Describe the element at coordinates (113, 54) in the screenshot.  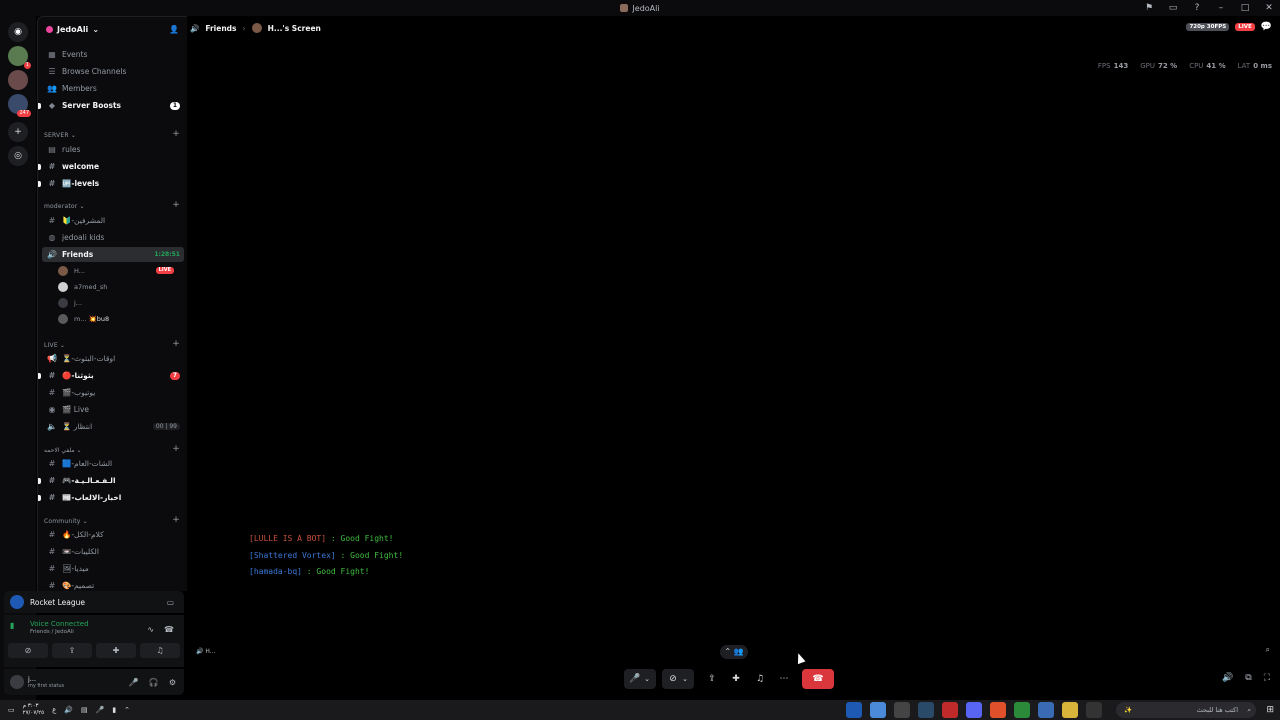
I see `nav-events: ▦ Events` at that location.